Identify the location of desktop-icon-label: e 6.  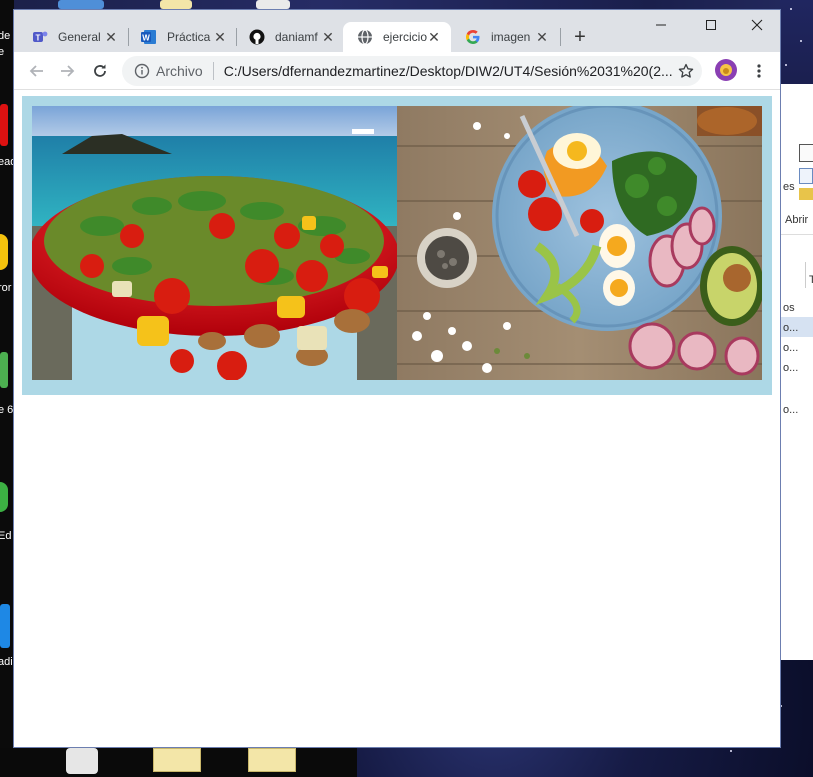
(7, 410).